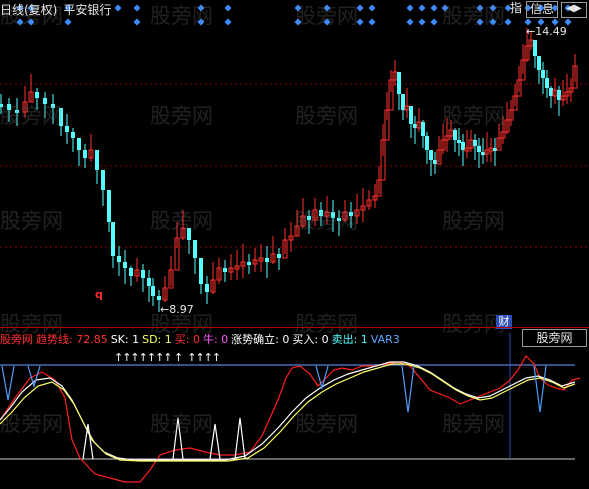 This screenshot has width=589, height=489. What do you see at coordinates (294, 327) in the screenshot?
I see `panel-separator` at bounding box center [294, 327].